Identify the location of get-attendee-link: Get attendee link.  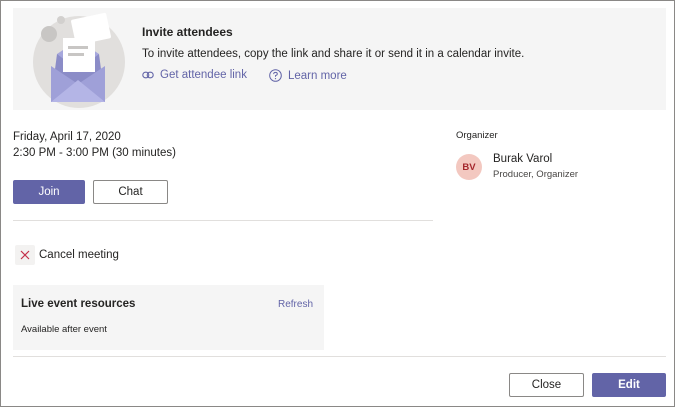
(194, 75).